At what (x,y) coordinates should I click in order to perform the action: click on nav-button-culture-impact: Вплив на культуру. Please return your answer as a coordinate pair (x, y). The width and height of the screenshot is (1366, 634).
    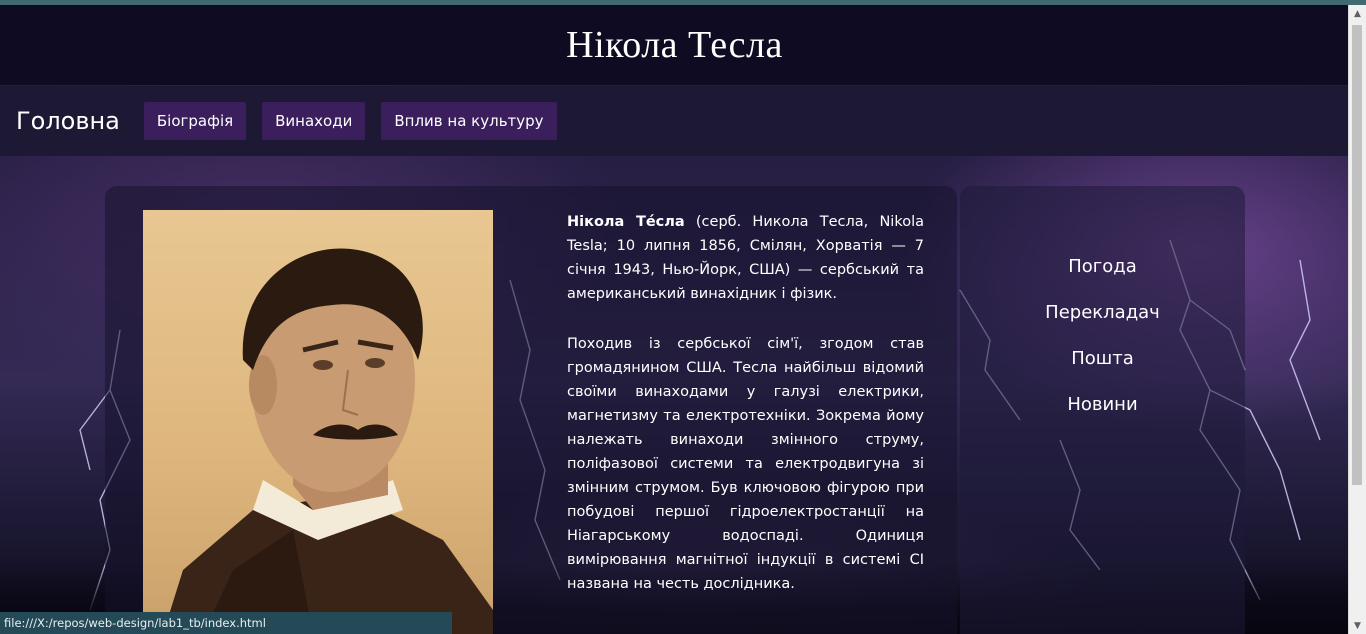
    Looking at the image, I should click on (469, 121).